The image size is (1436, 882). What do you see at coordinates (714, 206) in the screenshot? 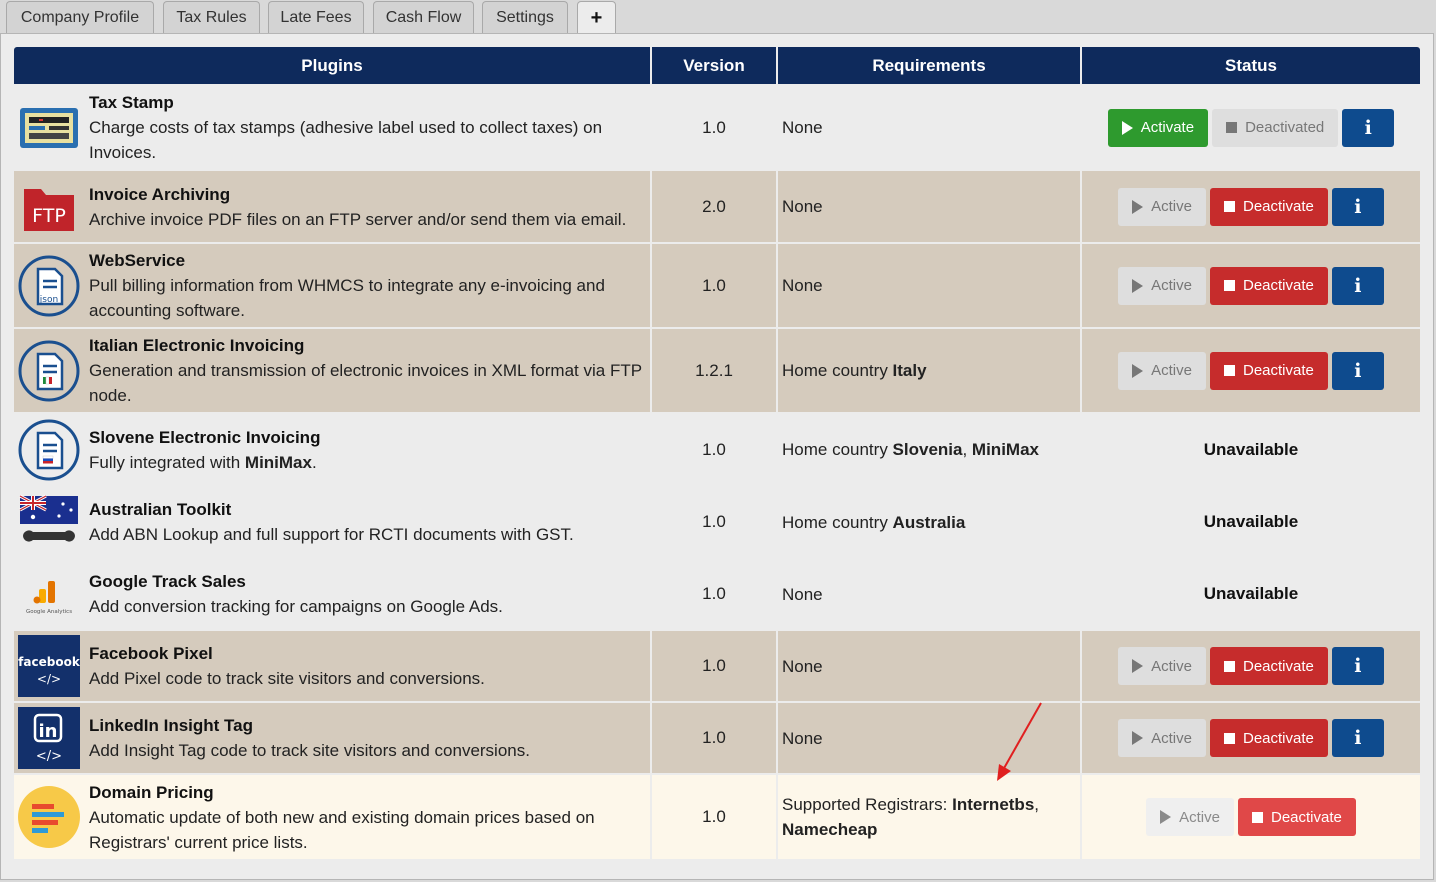
I see `plugin-version: 2.0` at bounding box center [714, 206].